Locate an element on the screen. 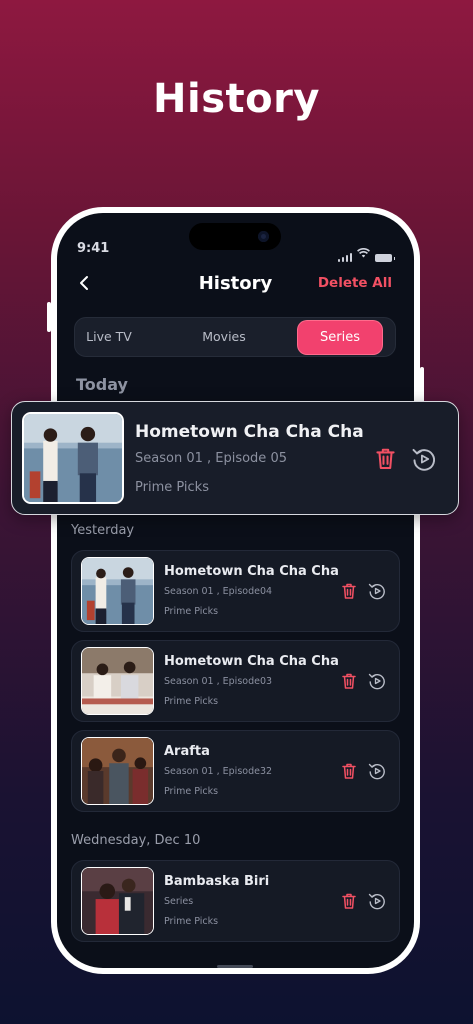  home-indicator is located at coordinates (235, 966).